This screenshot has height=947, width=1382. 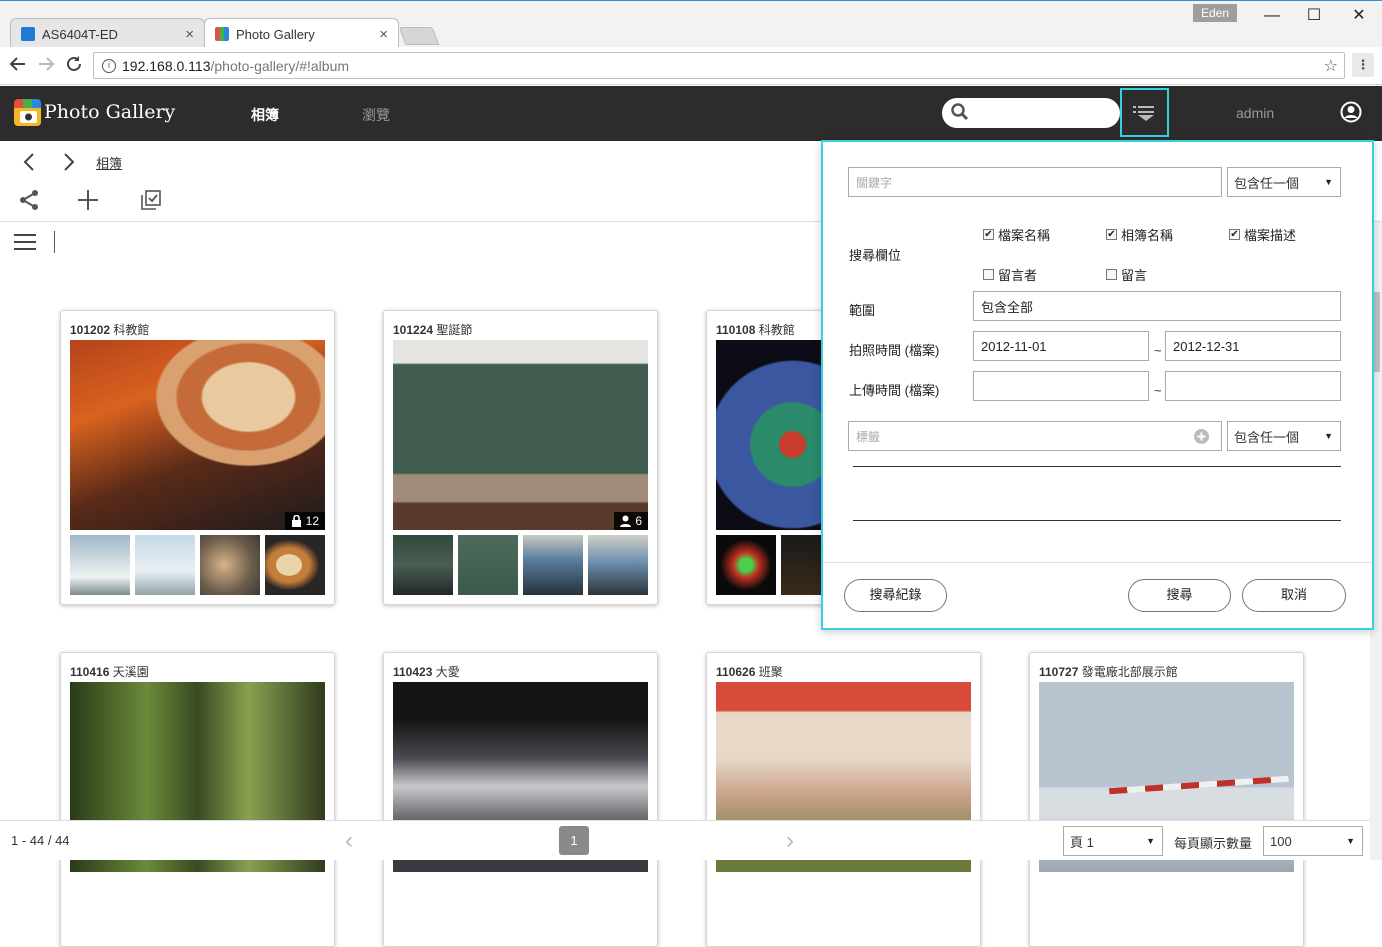 I want to click on select-multiple-icon, so click(x=151, y=200).